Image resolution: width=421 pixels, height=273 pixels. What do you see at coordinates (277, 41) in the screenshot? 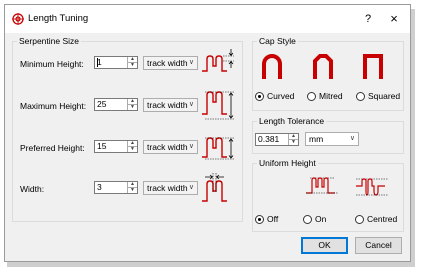
I see `group-title-cap-style: Cap Style` at bounding box center [277, 41].